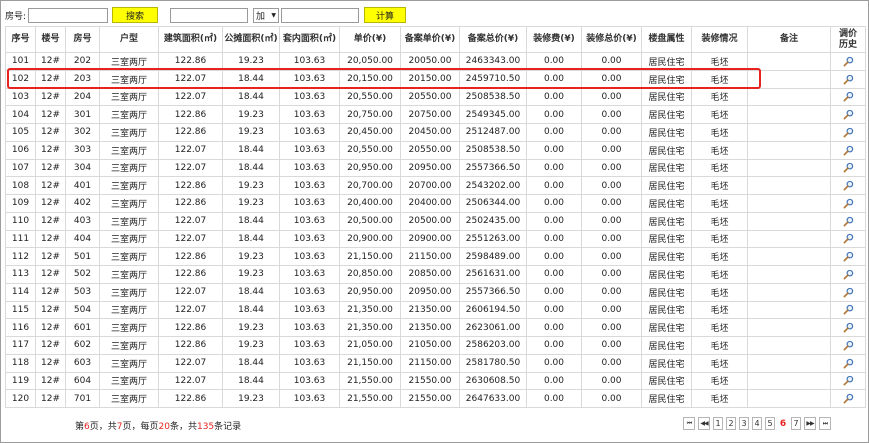 The height and width of the screenshot is (443, 869). Describe the element at coordinates (430, 132) in the screenshot. I see `table-cell: 20450.00` at that location.